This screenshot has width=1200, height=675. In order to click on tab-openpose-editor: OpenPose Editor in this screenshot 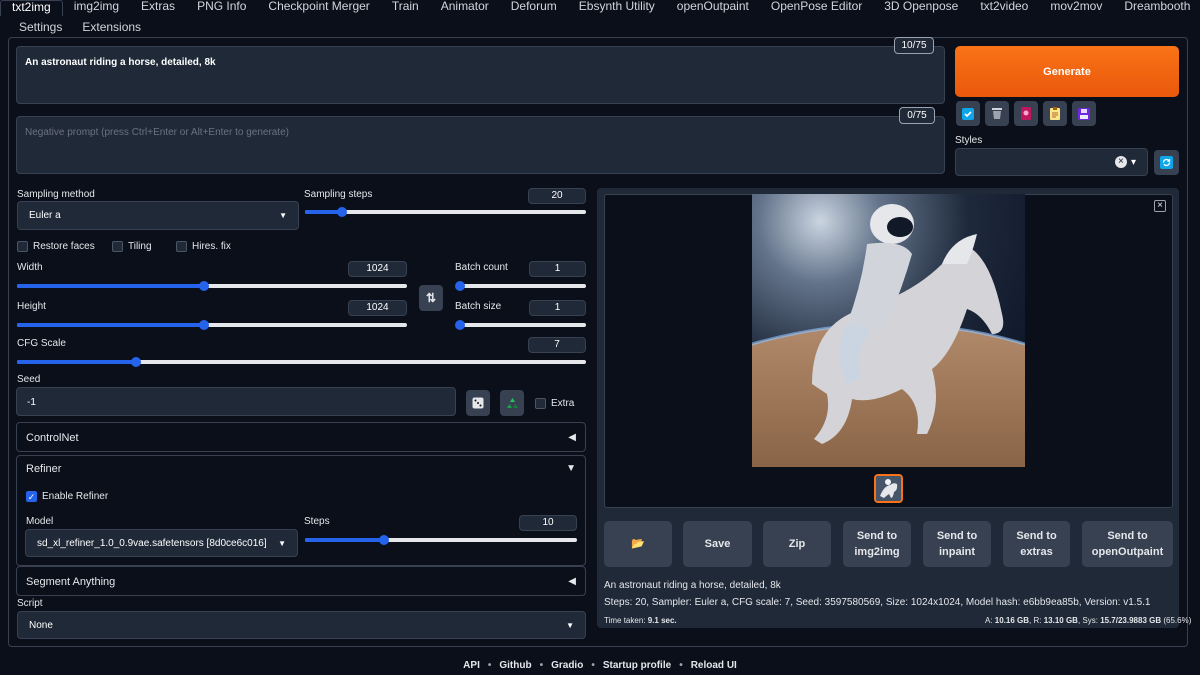, I will do `click(816, 6)`.